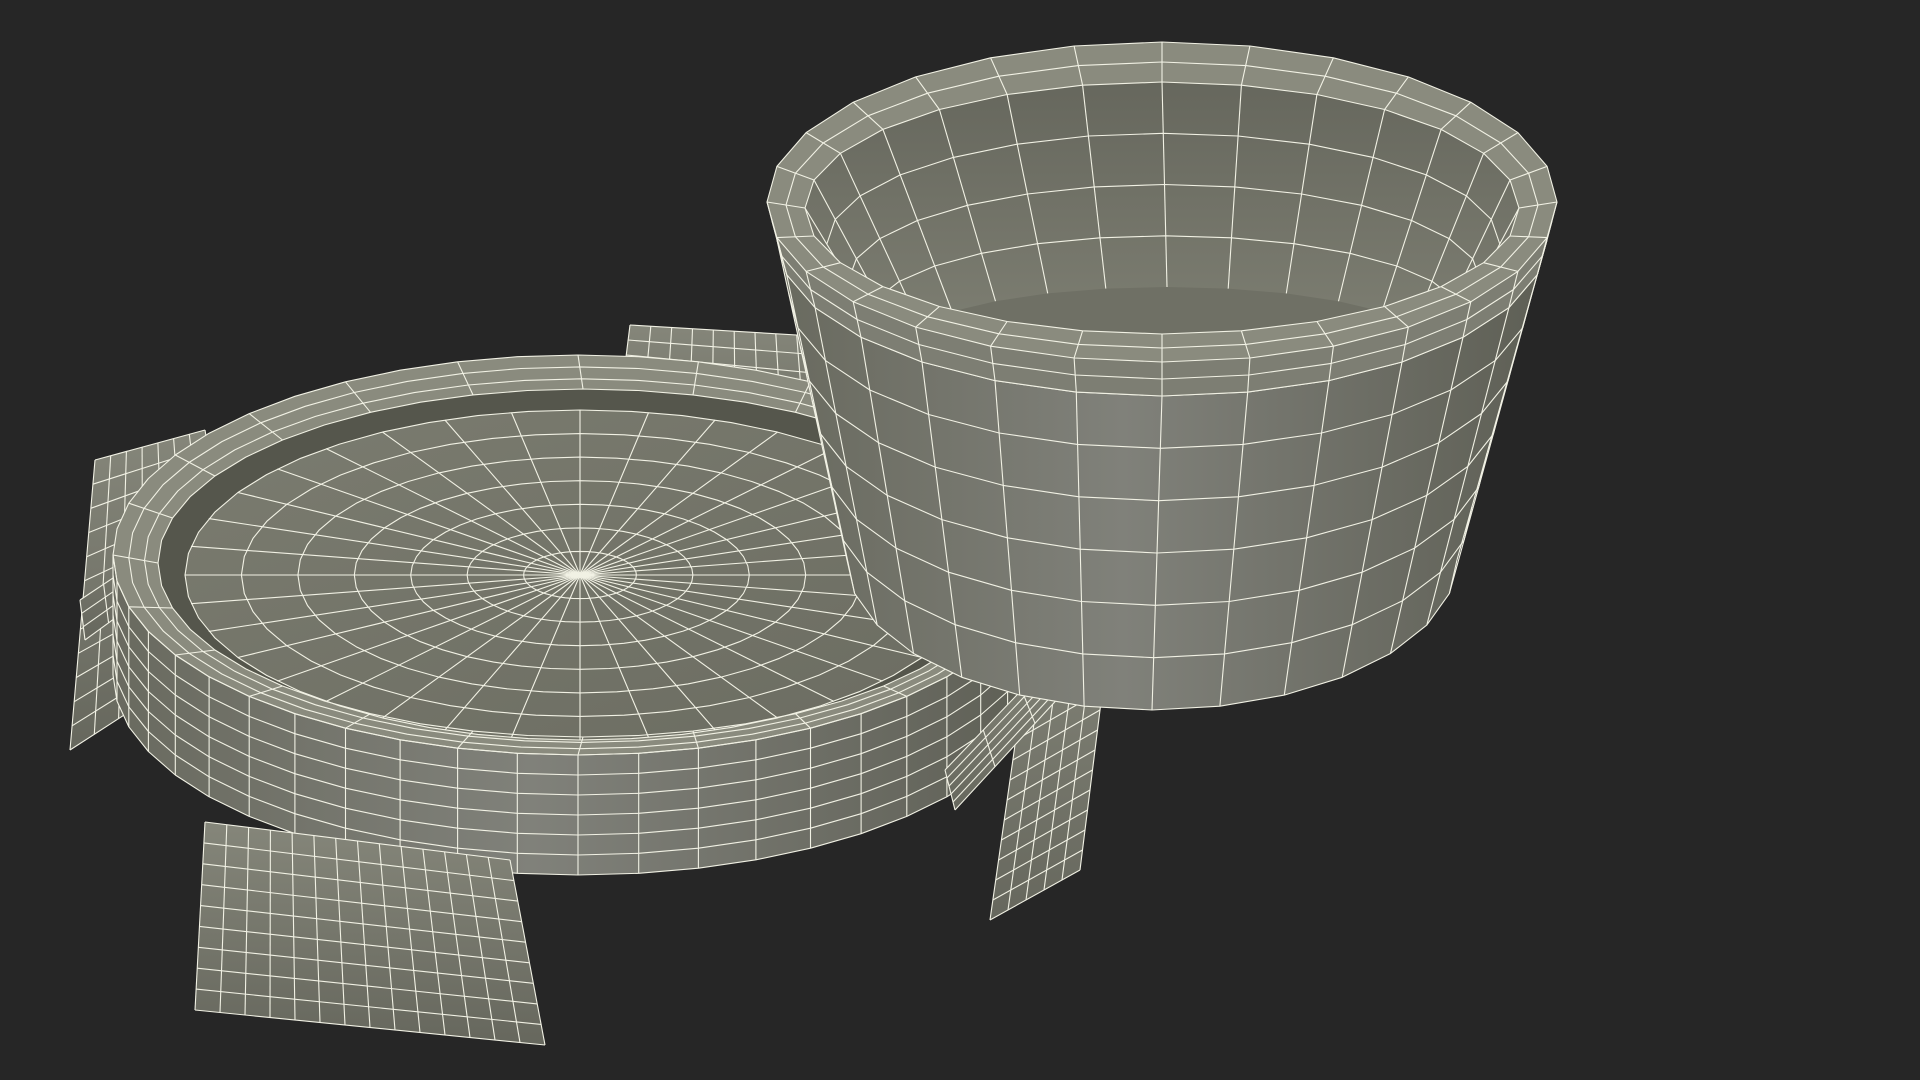 This screenshot has height=1080, width=1920. Describe the element at coordinates (580, 575) in the screenshot. I see `tray-base-pole` at that location.